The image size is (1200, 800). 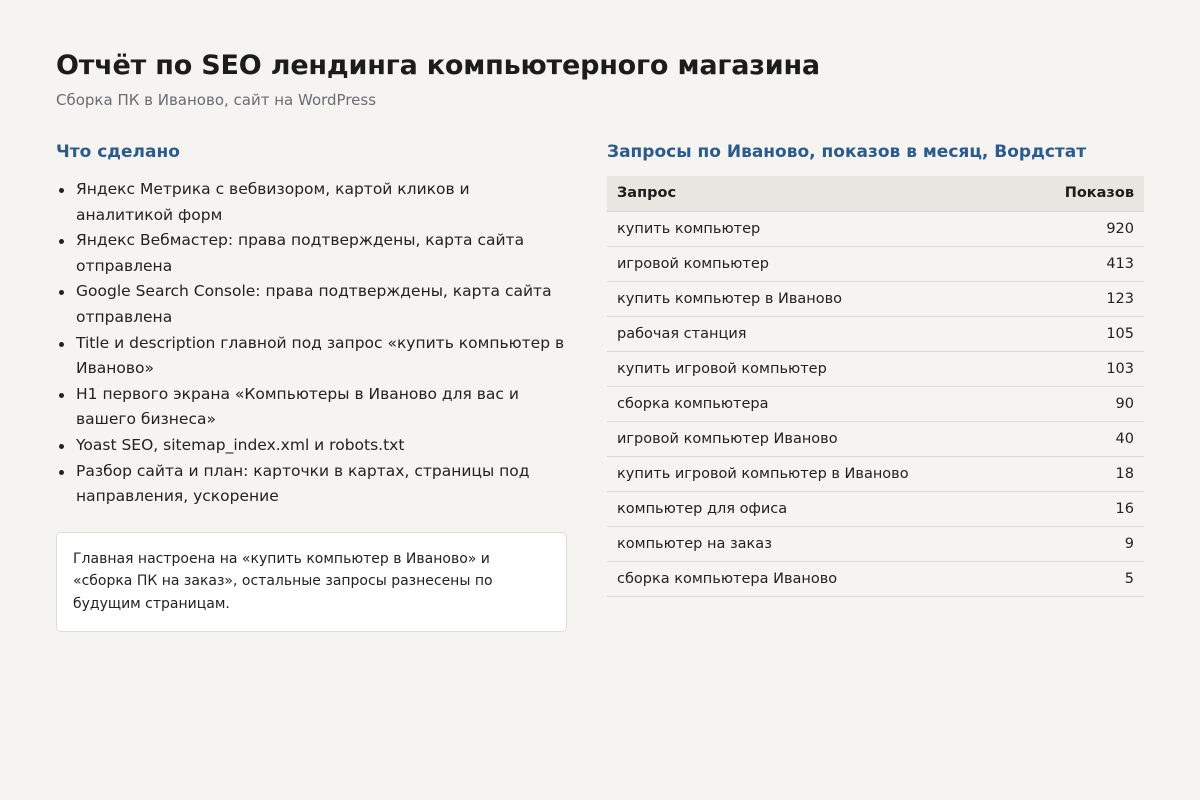 What do you see at coordinates (816, 474) in the screenshot?
I see `query-cell: купить игровой компьютер в Иваново` at bounding box center [816, 474].